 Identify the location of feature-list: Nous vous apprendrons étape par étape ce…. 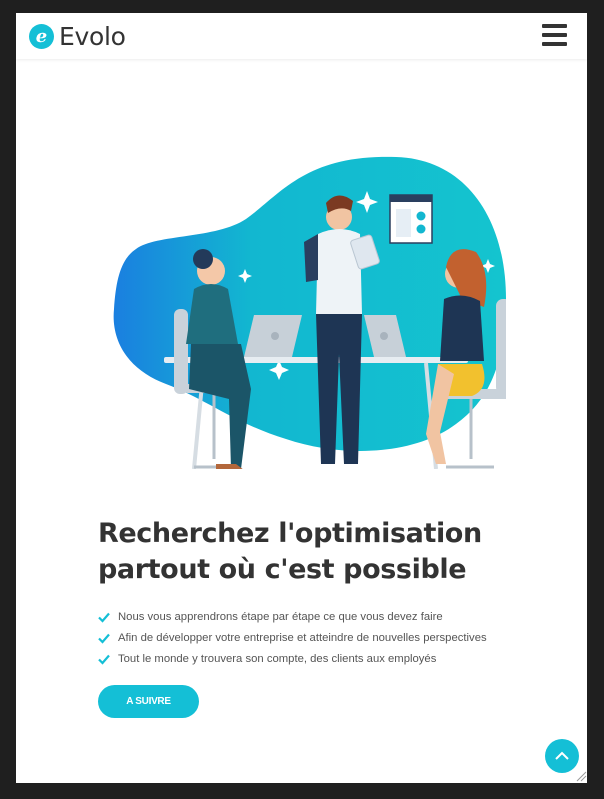
(292, 637).